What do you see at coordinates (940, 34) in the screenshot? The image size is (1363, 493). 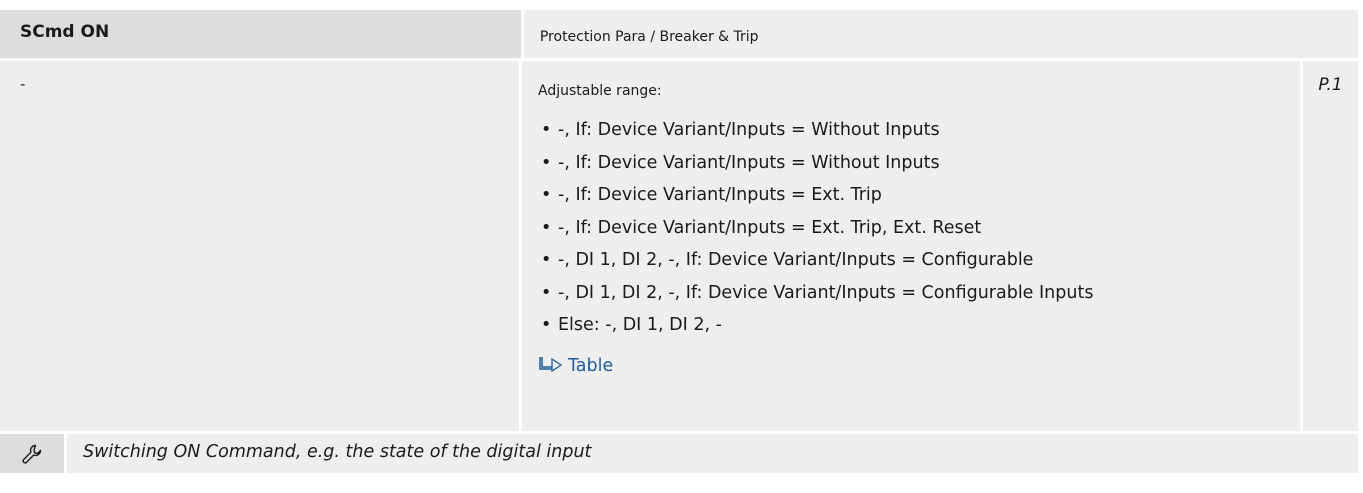 I see `menu-path: Protection Para / Breaker & Trip` at bounding box center [940, 34].